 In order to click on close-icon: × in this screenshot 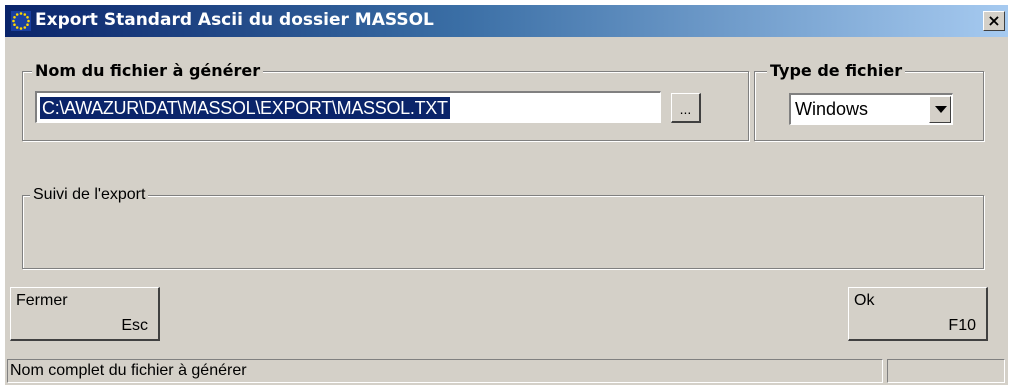, I will do `click(994, 20)`.